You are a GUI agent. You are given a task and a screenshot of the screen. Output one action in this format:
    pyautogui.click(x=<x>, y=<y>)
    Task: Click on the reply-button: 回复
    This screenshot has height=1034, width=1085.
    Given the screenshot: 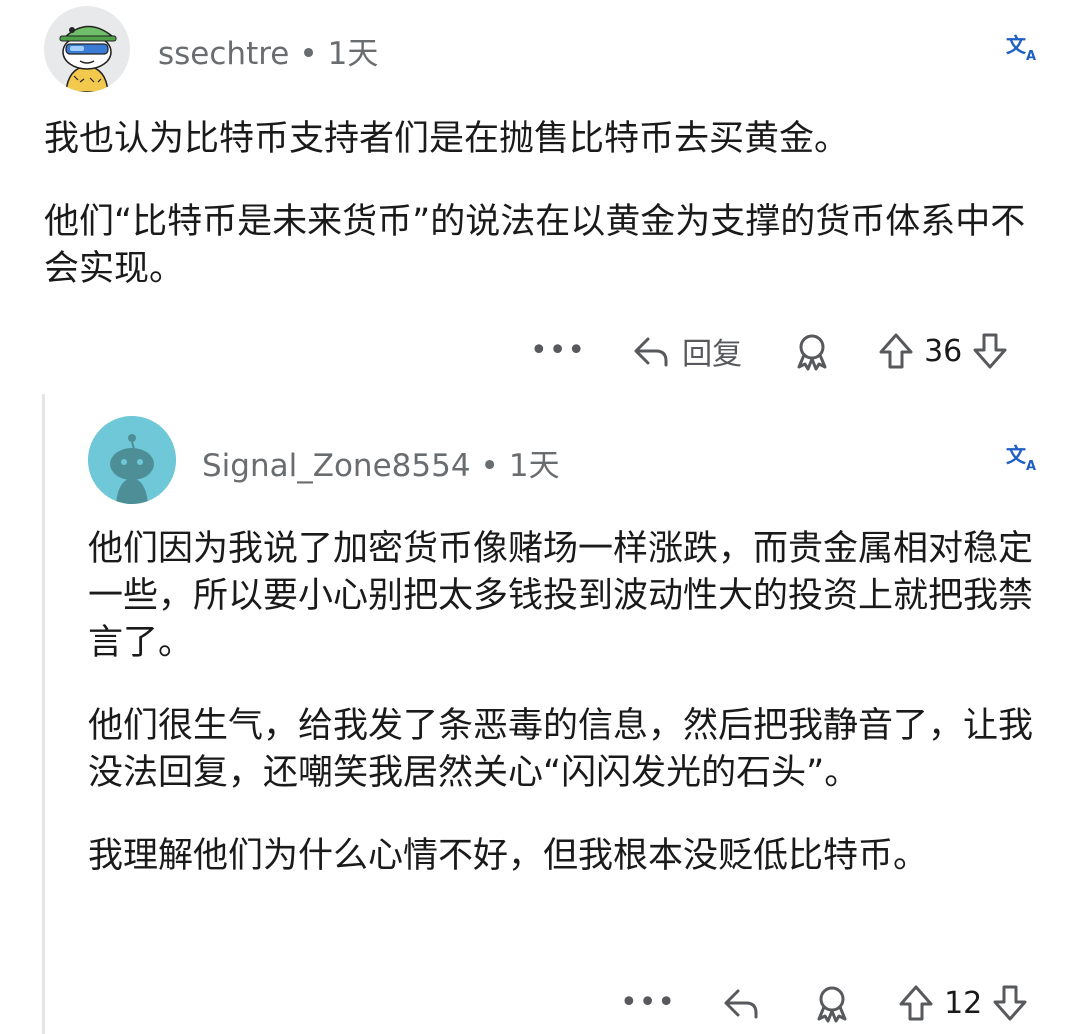 What is the action you would take?
    pyautogui.click(x=687, y=351)
    